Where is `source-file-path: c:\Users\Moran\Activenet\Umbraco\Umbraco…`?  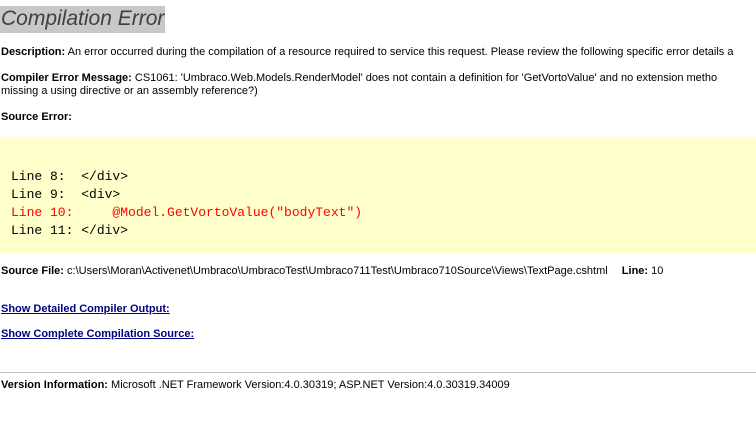
source-file-path: c:\Users\Moran\Activenet\Umbraco\Umbraco… is located at coordinates (337, 271).